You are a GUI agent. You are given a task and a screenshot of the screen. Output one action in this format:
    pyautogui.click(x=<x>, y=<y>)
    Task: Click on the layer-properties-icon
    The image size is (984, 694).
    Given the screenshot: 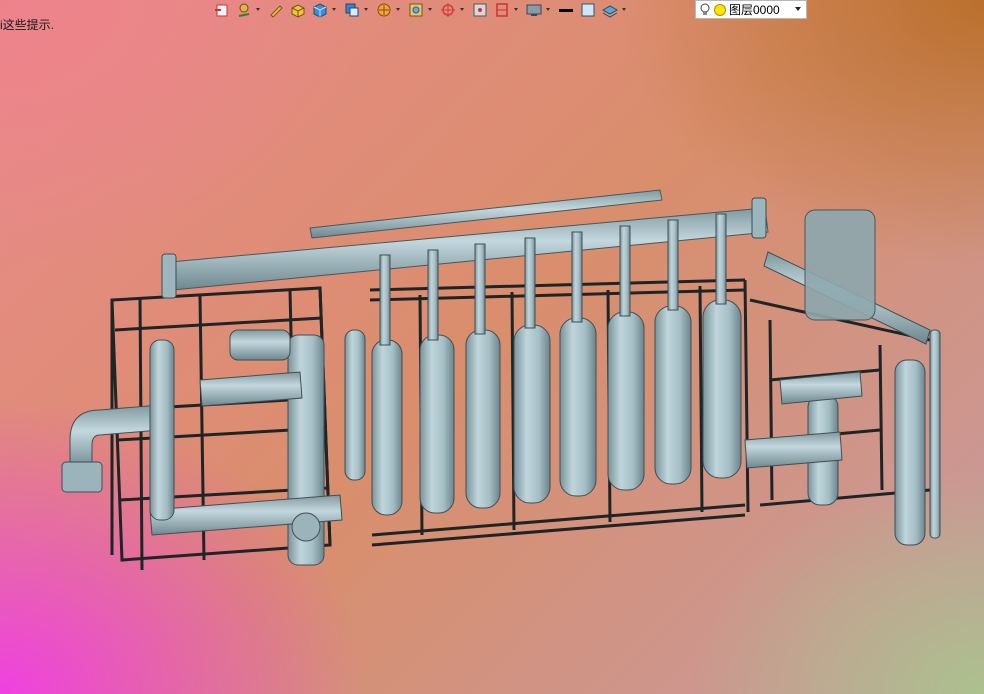 What is the action you would take?
    pyautogui.click(x=610, y=11)
    